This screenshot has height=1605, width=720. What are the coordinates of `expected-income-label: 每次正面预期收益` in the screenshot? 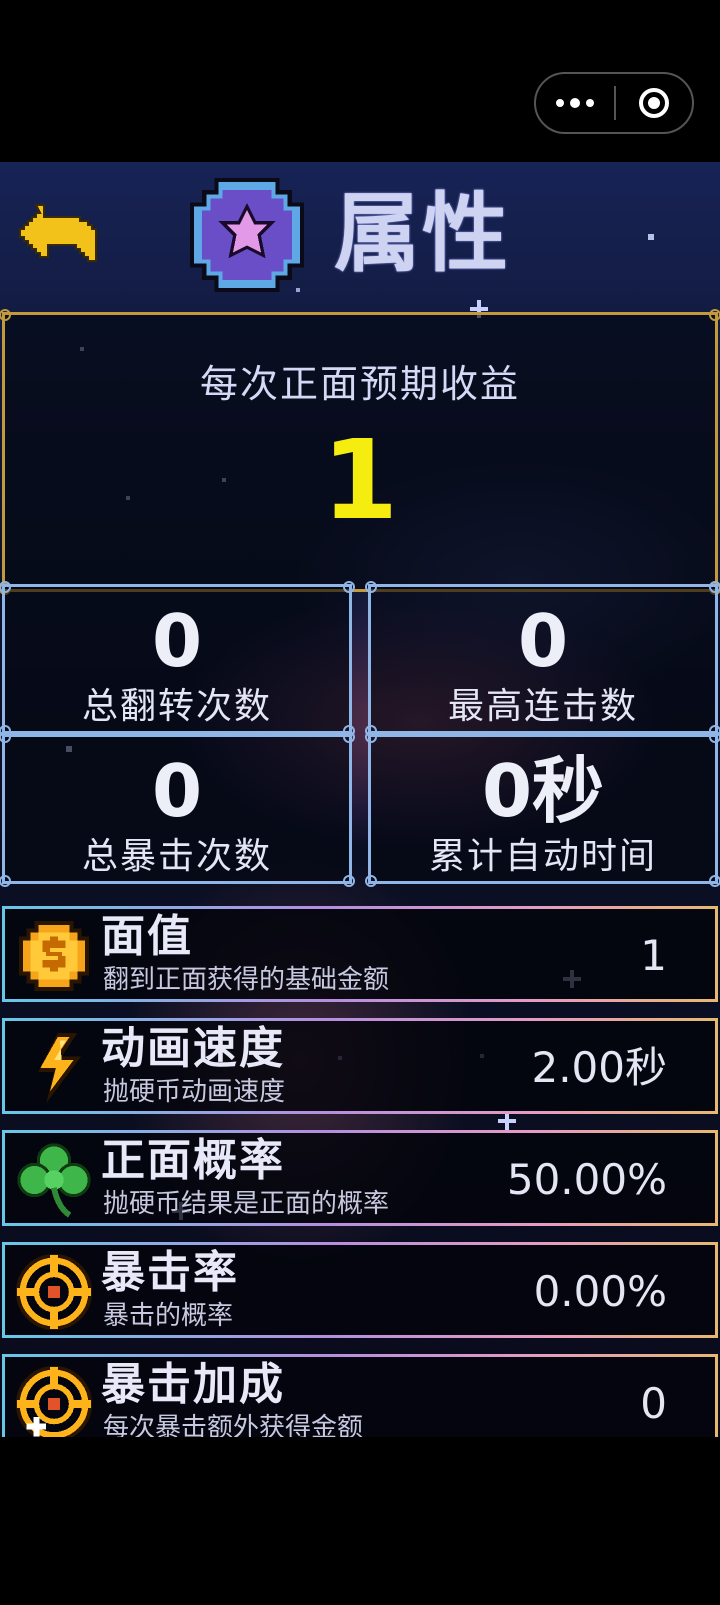 It's located at (359, 384).